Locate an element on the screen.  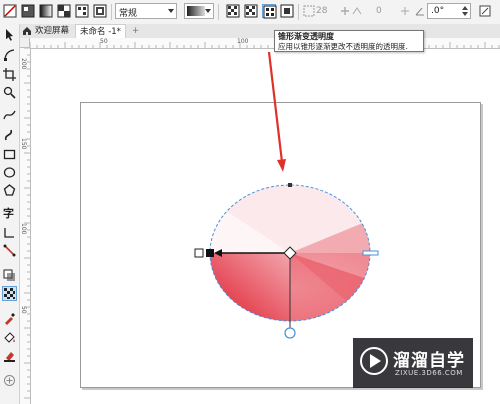
shape-icon is located at coordinates (9, 54).